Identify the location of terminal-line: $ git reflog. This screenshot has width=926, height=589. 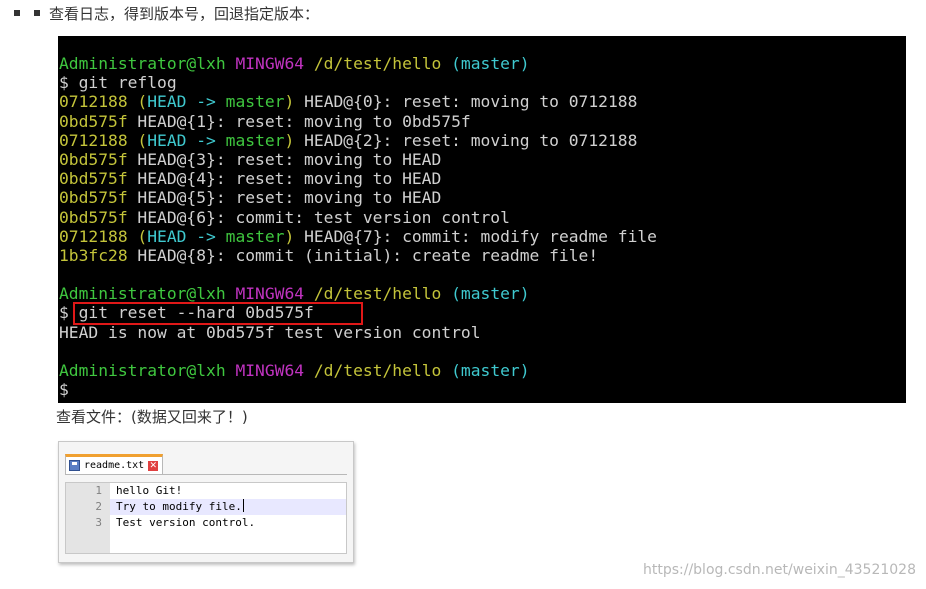
(482, 82).